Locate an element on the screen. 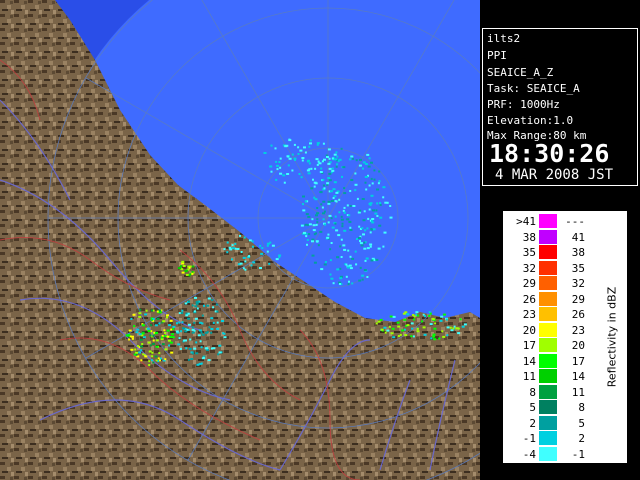 The image size is (640, 480). legend-lower-bound: 23 is located at coordinates (529, 314).